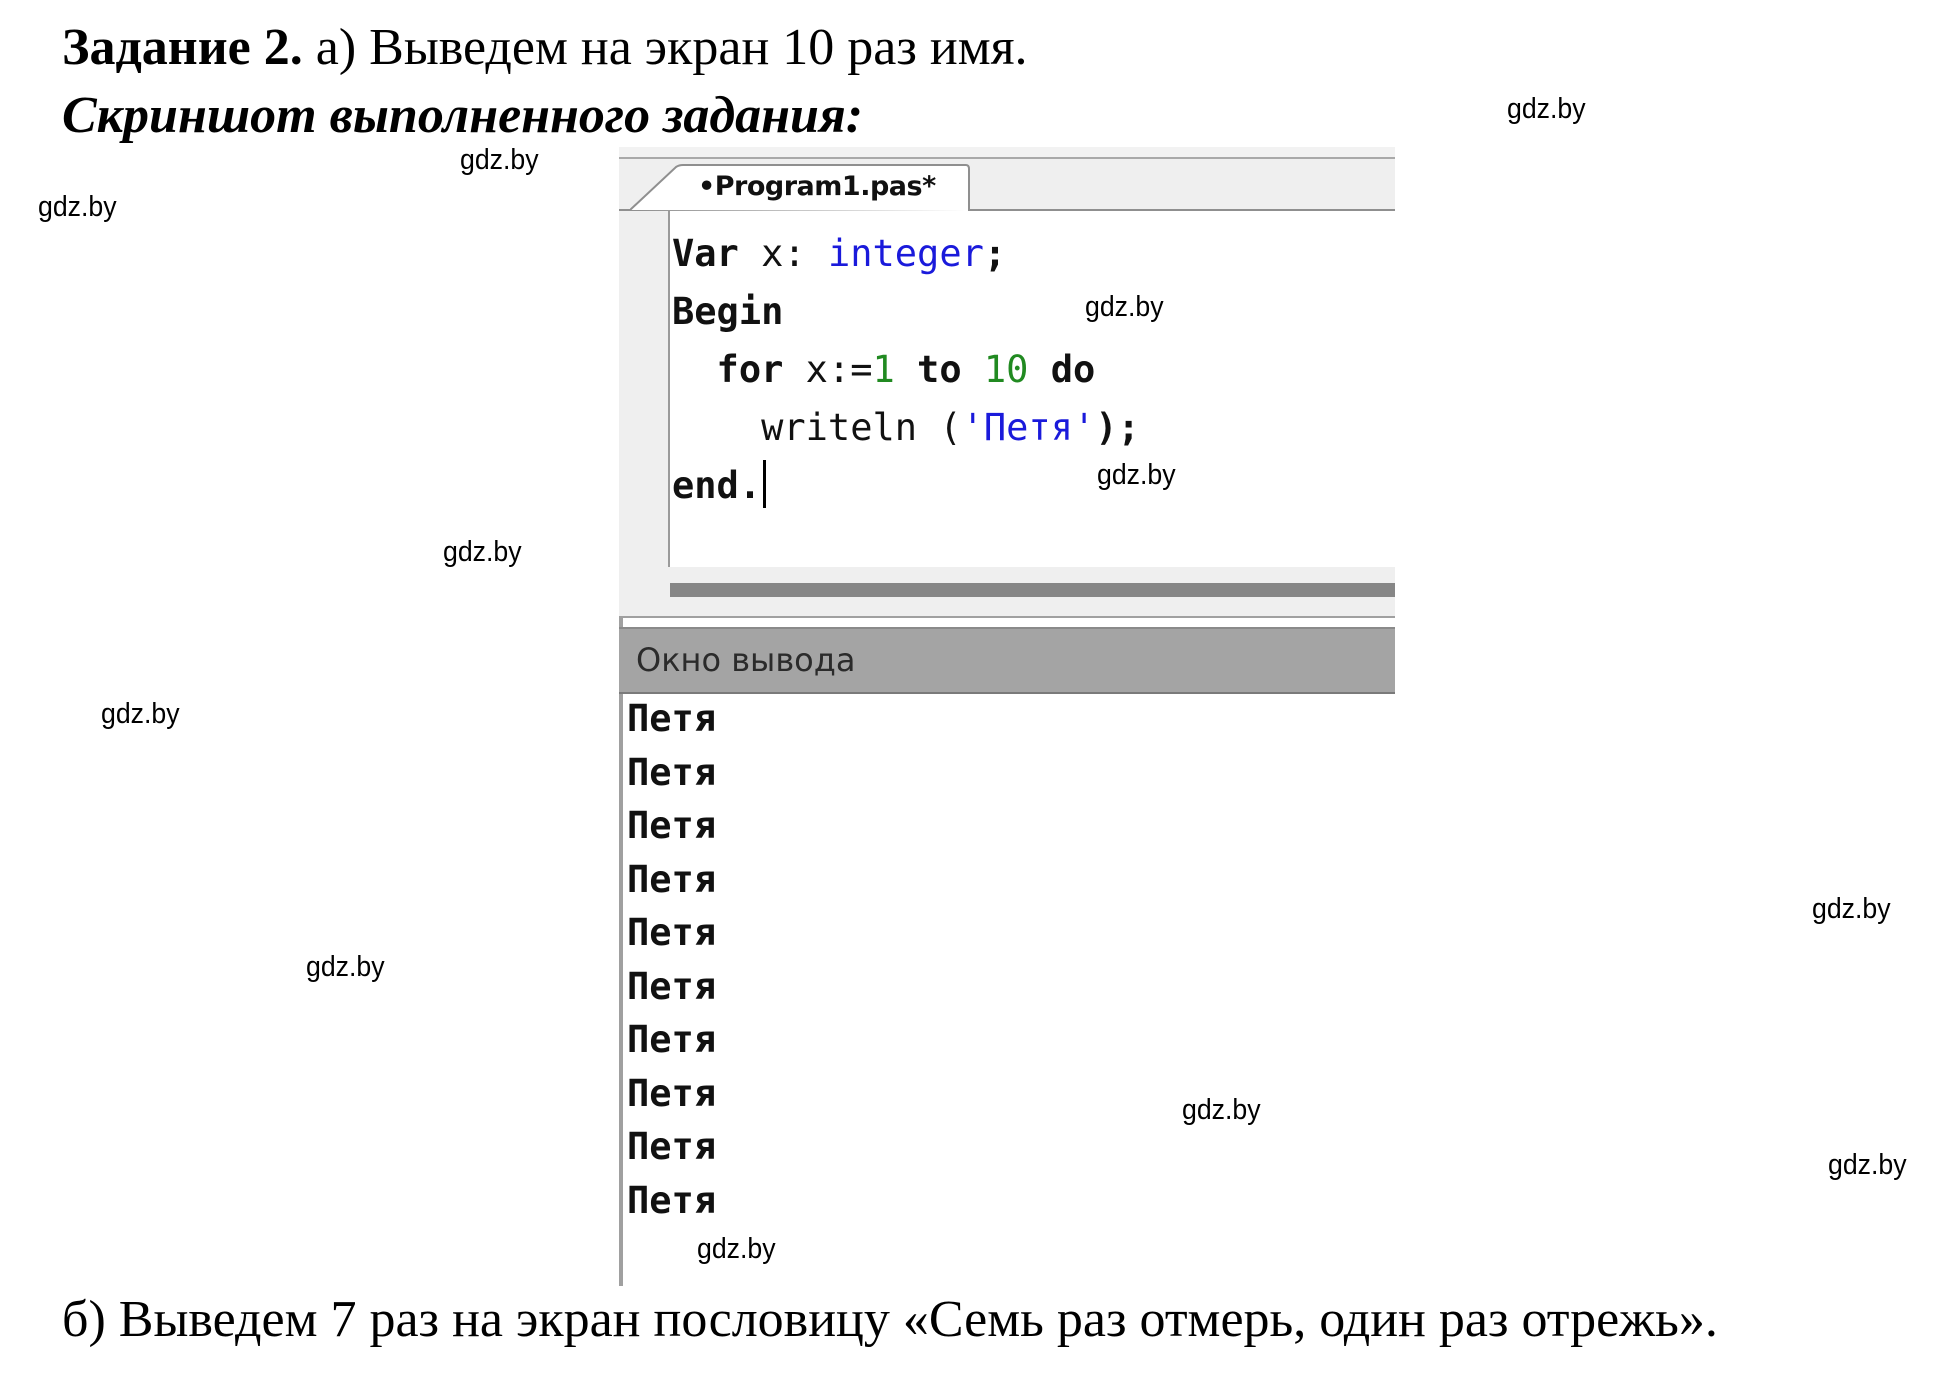 Image resolution: width=1953 pixels, height=1395 pixels. I want to click on code-token-kw: );, so click(1117, 427).